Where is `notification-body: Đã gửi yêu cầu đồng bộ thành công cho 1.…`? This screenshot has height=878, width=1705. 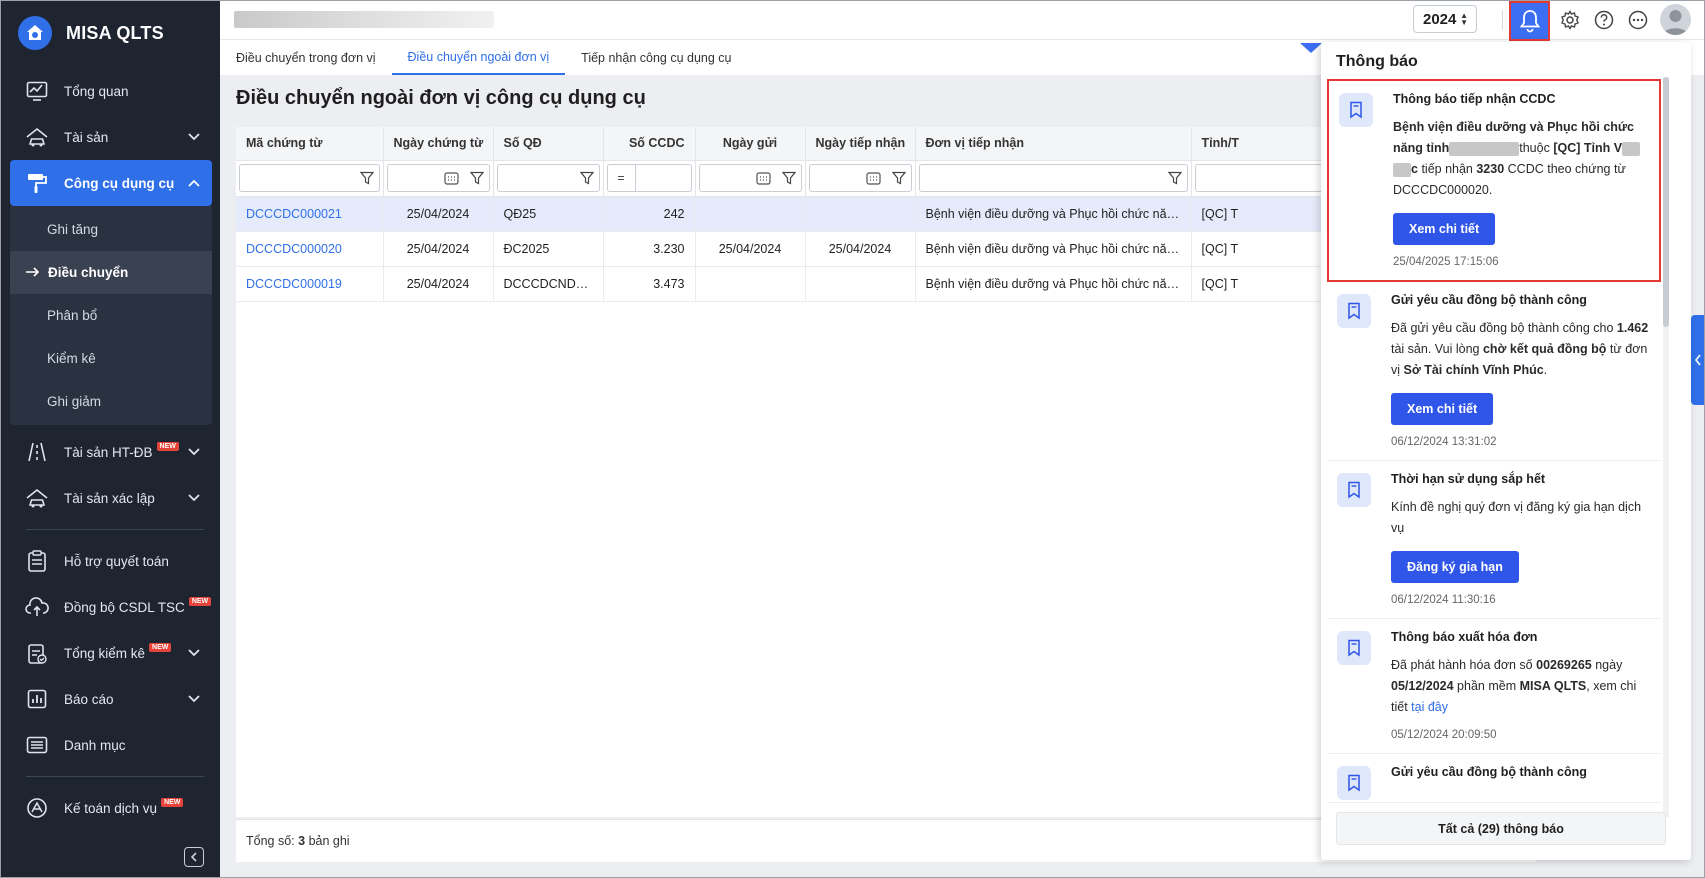
notification-body: Đã gửi yêu cầu đồng bộ thành công cho 1.… is located at coordinates (1521, 349).